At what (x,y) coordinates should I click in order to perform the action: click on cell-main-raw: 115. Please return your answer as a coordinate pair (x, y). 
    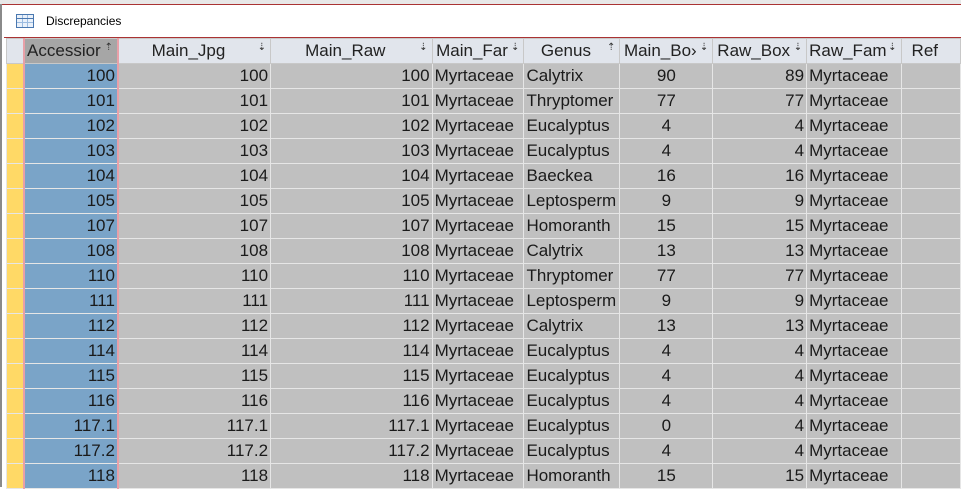
    Looking at the image, I should click on (351, 376).